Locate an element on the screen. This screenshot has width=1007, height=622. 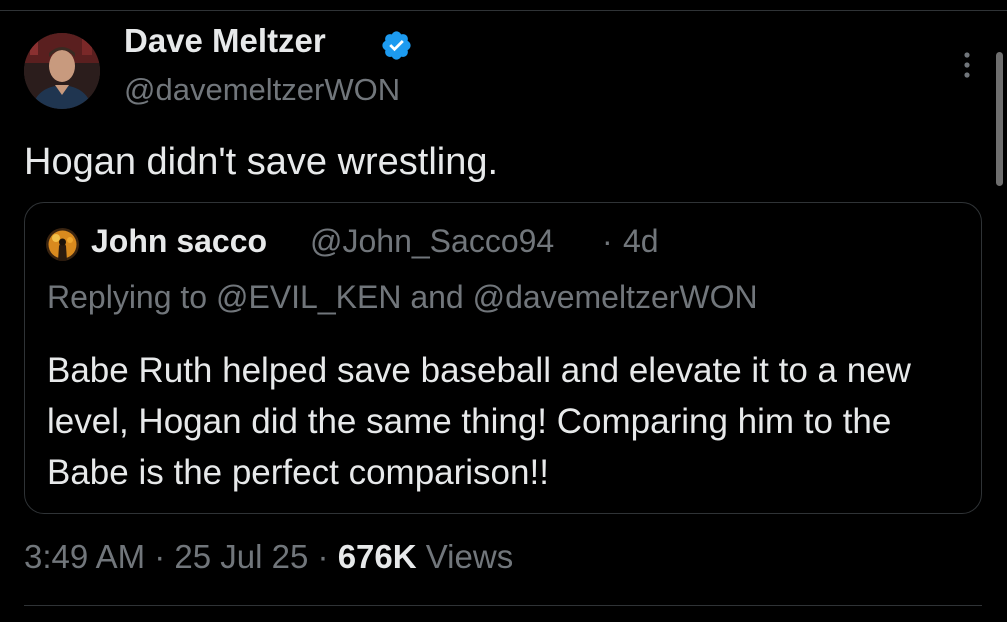
bottom-divider is located at coordinates (503, 605).